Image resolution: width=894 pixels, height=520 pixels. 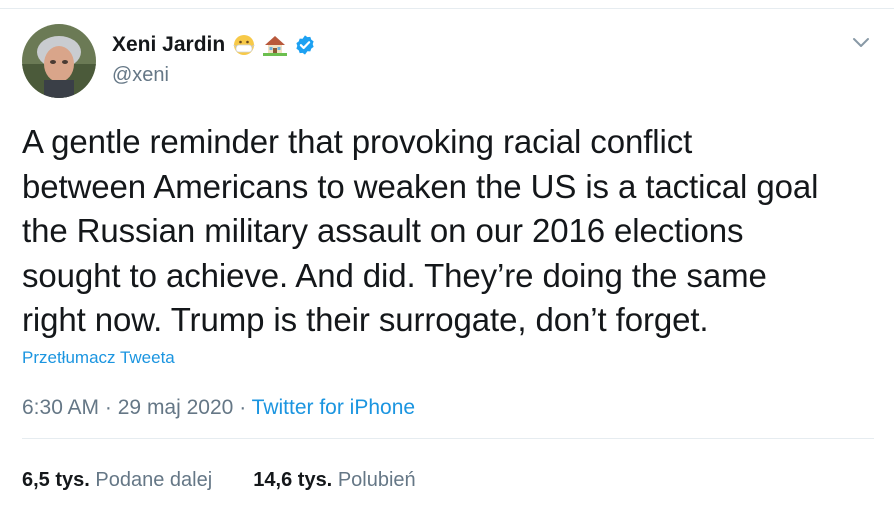 I want to click on house-emoji, so click(x=275, y=45).